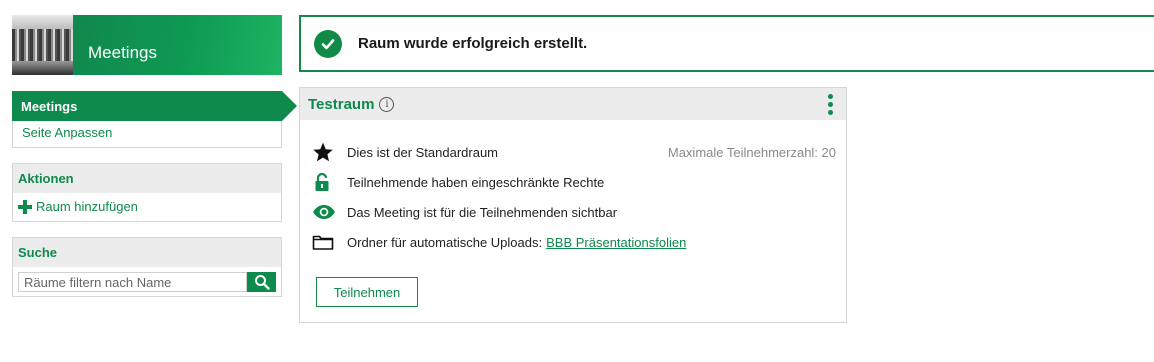 This screenshot has height=362, width=1154. What do you see at coordinates (324, 152) in the screenshot?
I see `star-icon` at bounding box center [324, 152].